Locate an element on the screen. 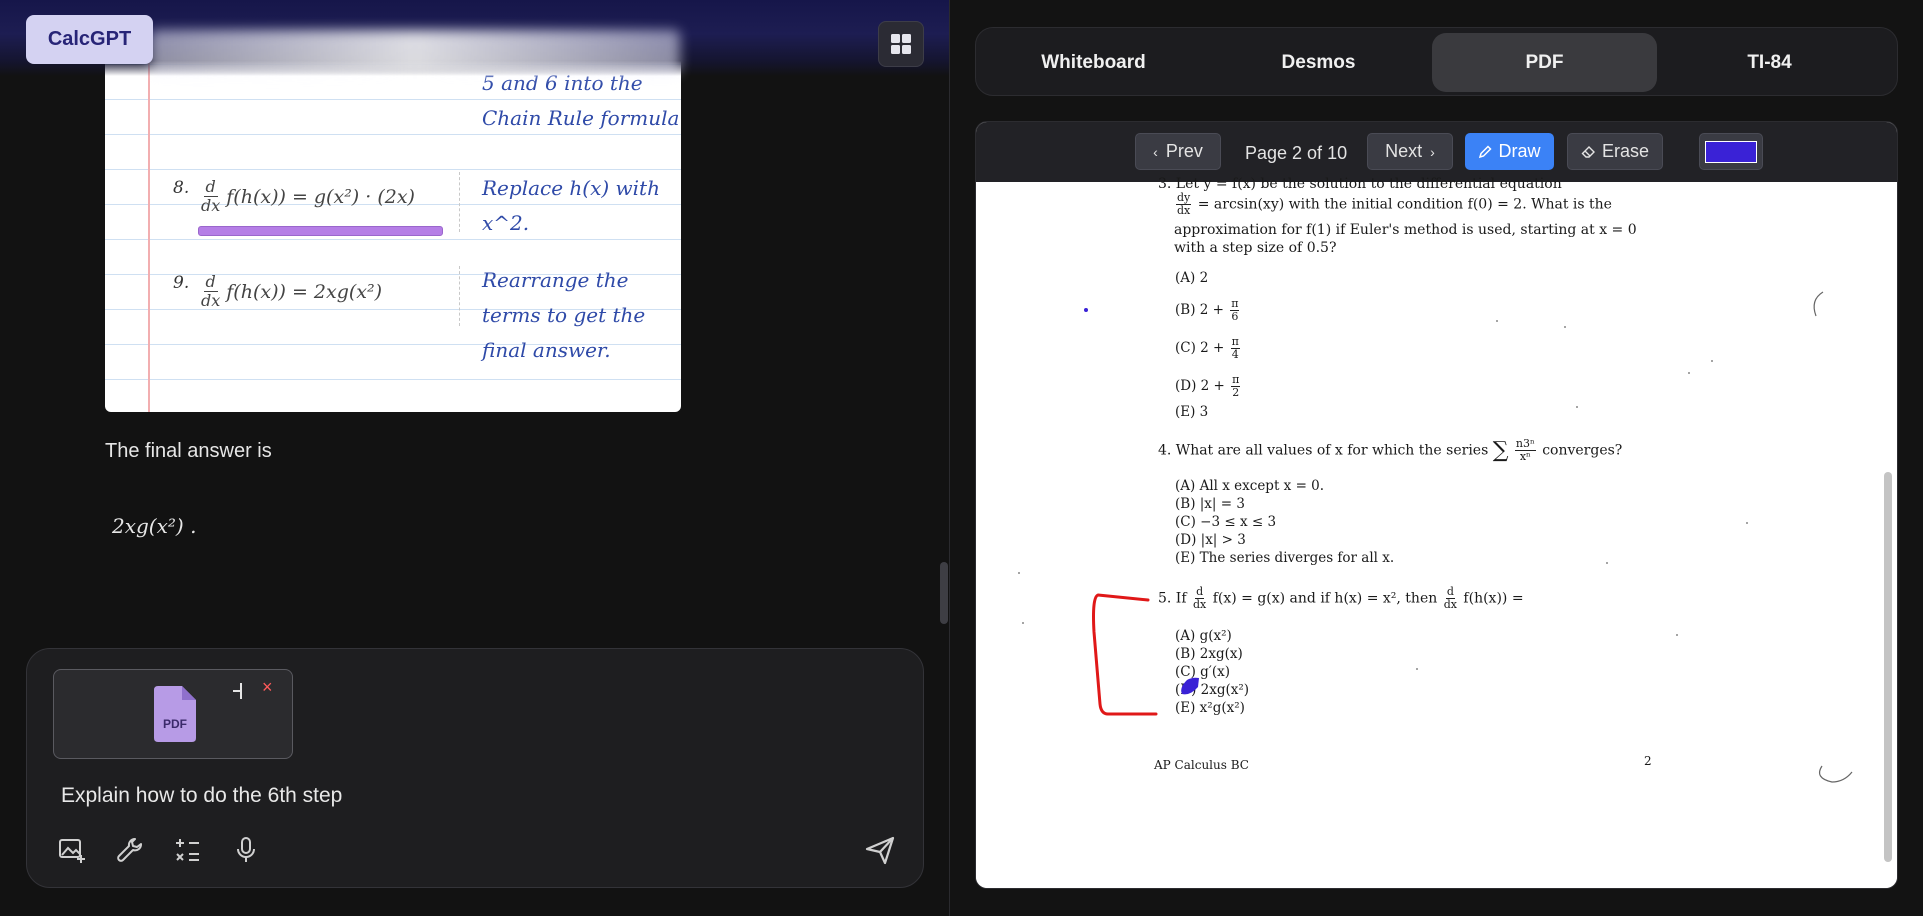 Image resolution: width=1923 pixels, height=916 pixels. tab-desmos: Desmos is located at coordinates (1318, 62).